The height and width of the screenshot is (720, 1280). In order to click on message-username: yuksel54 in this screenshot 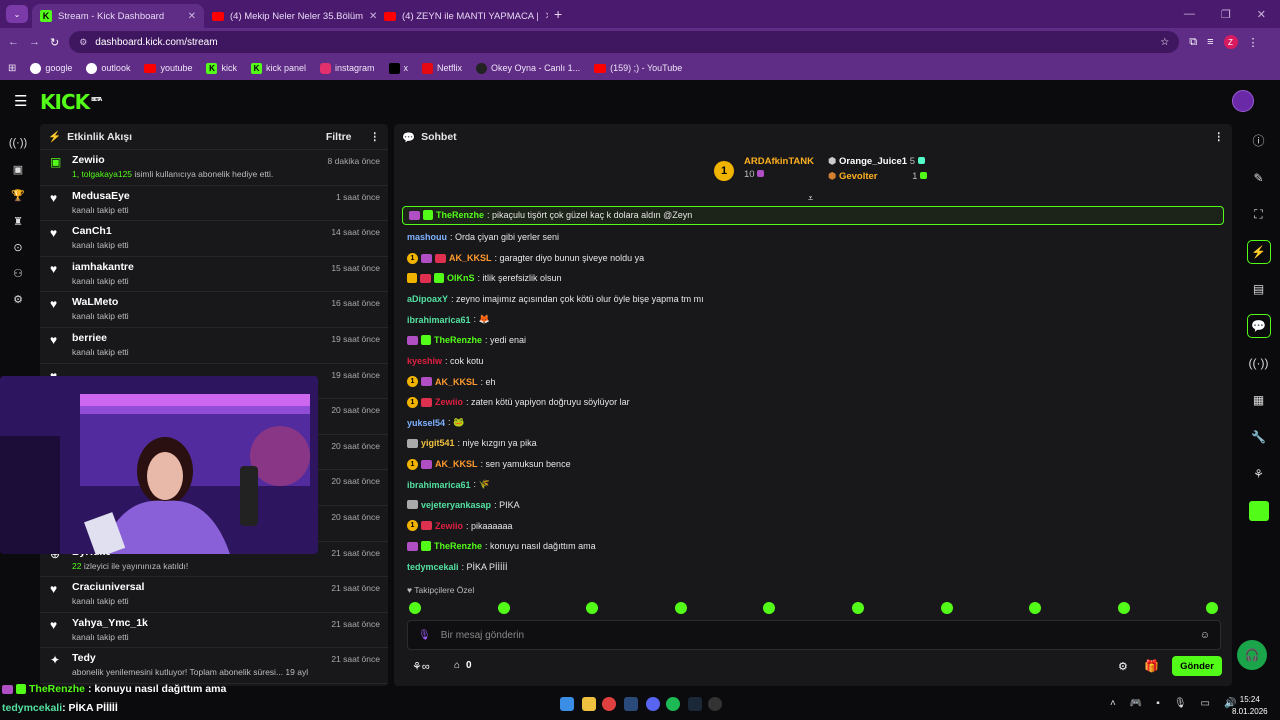, I will do `click(426, 423)`.